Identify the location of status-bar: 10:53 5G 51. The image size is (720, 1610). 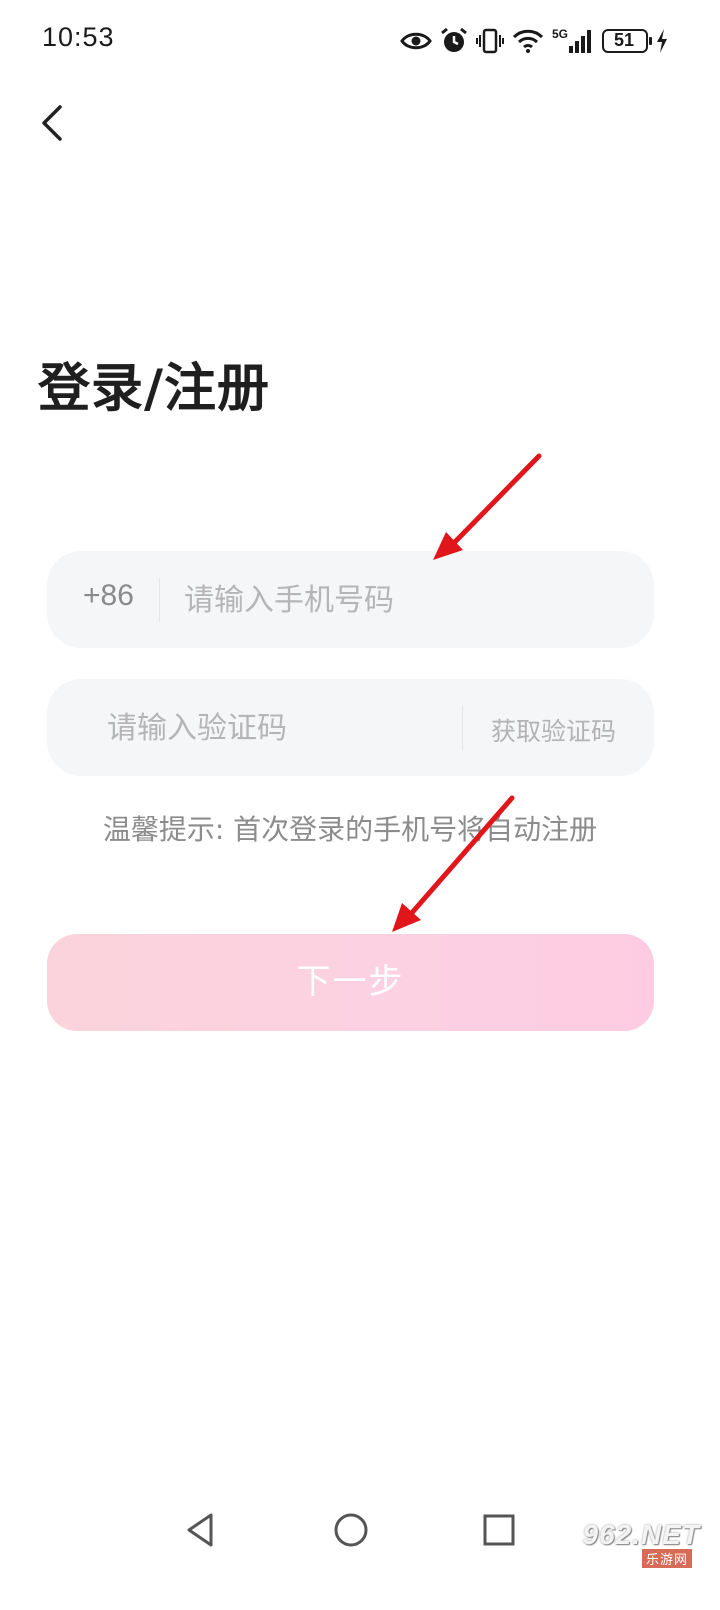
(360, 42).